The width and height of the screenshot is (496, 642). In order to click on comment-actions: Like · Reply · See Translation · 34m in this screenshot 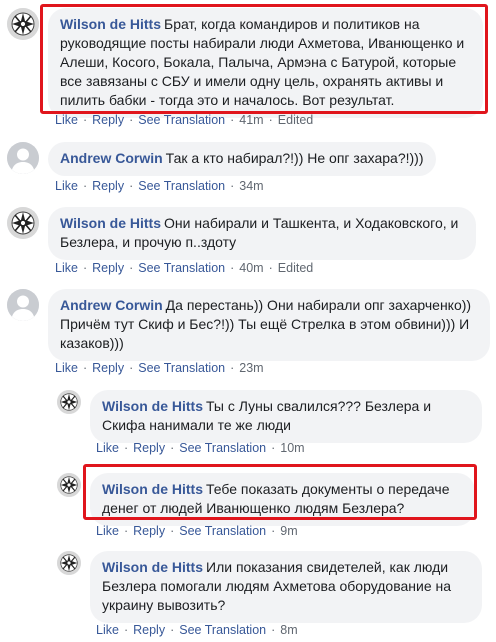, I will do `click(159, 186)`.